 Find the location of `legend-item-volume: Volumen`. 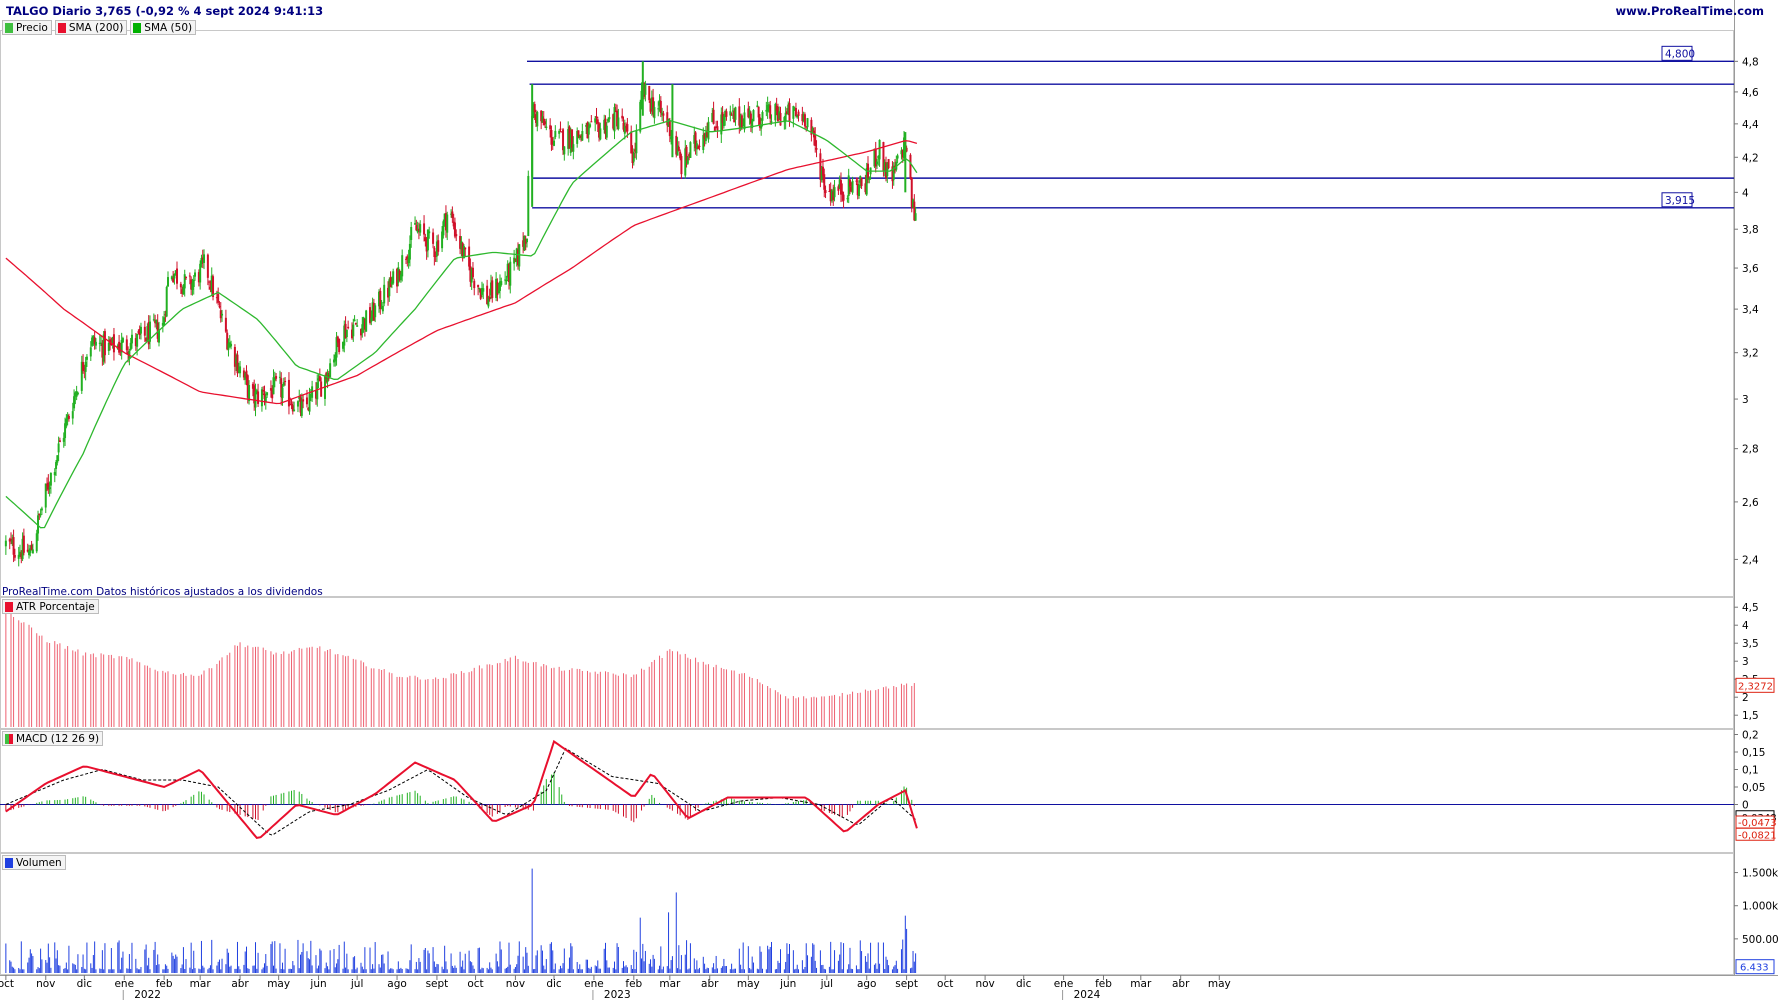

legend-item-volume: Volumen is located at coordinates (34, 862).